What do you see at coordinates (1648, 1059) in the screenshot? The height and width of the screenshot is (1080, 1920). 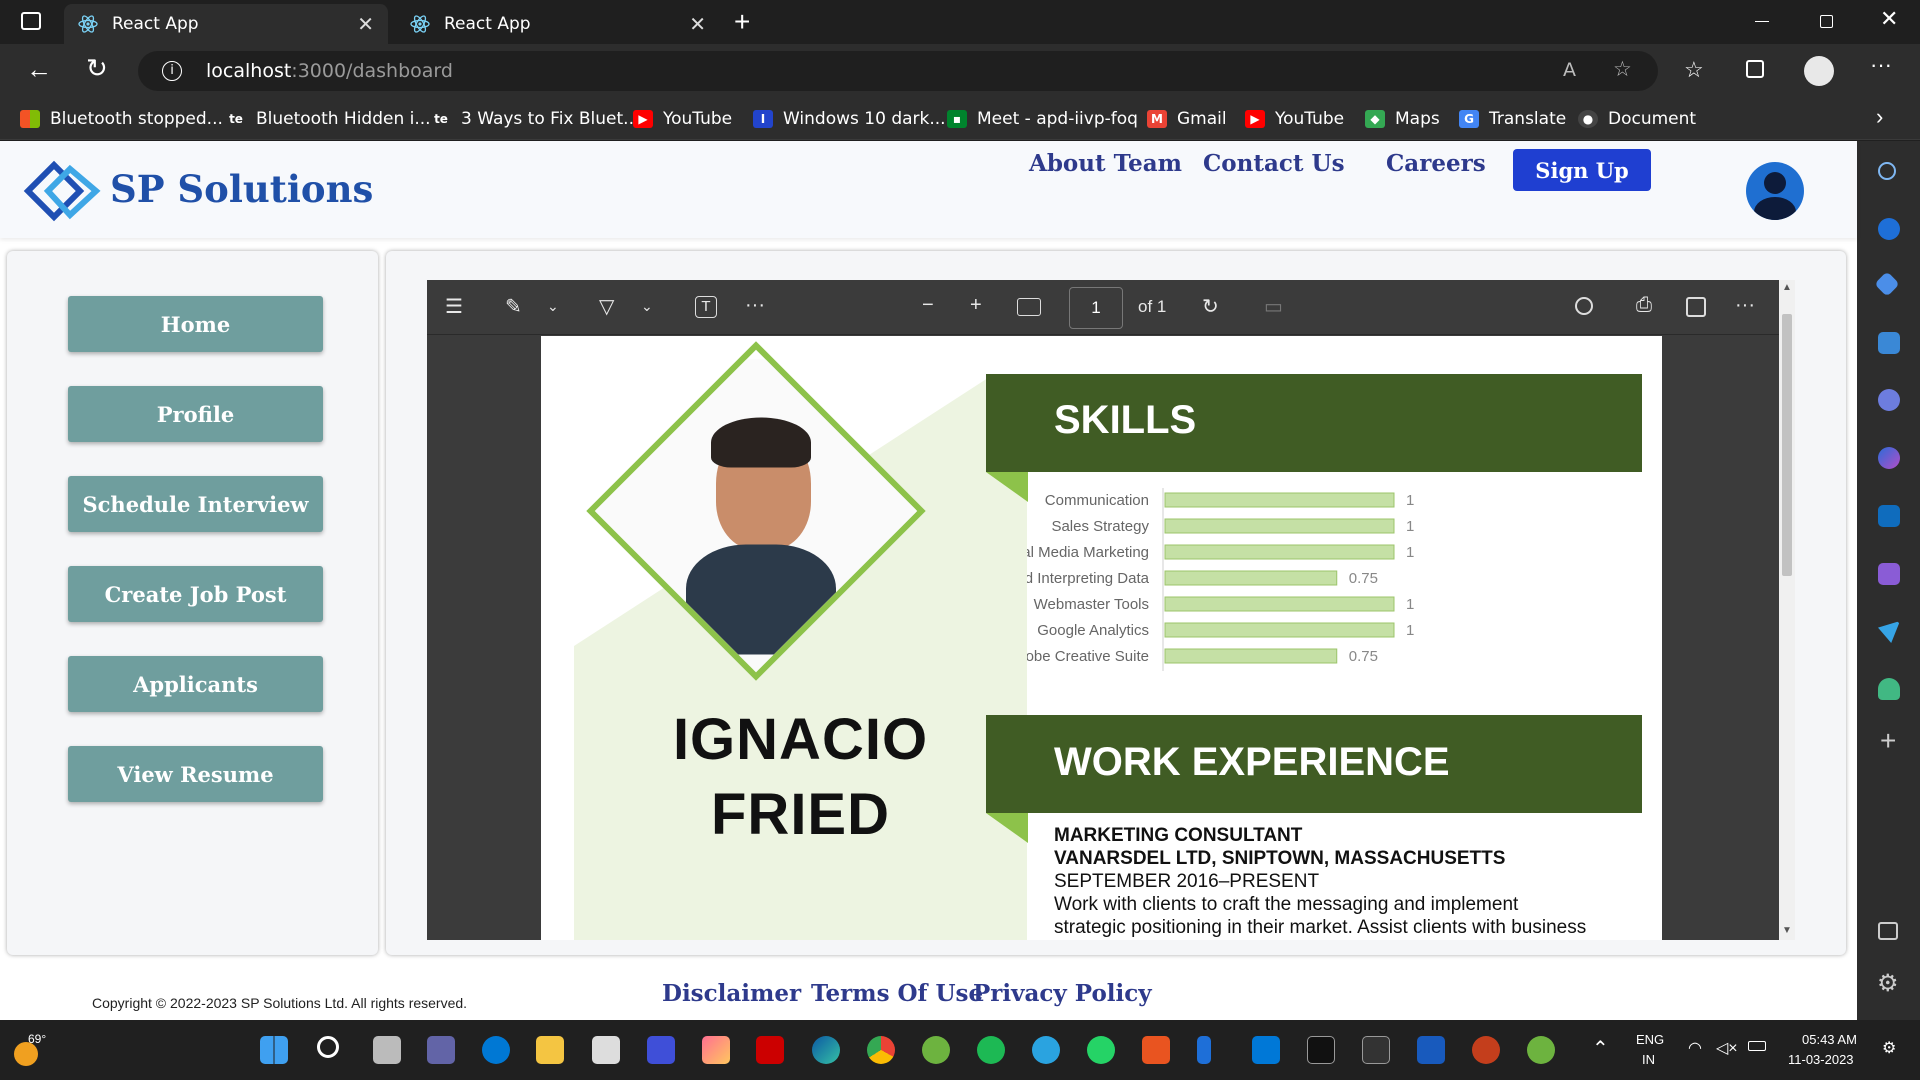 I see `language-bottom: IN` at bounding box center [1648, 1059].